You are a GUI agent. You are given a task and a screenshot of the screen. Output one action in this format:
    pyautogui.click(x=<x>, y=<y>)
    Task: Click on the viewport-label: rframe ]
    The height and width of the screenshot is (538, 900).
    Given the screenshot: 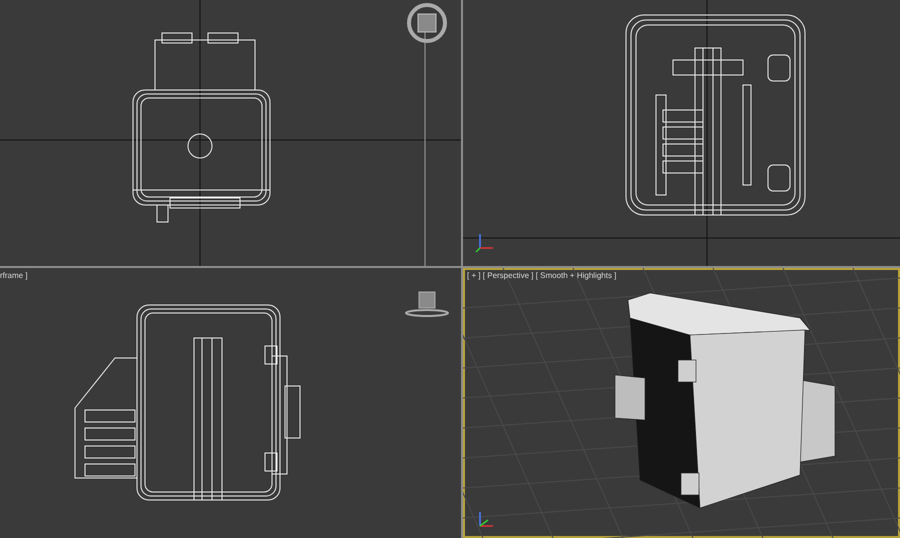 What is the action you would take?
    pyautogui.click(x=14, y=275)
    